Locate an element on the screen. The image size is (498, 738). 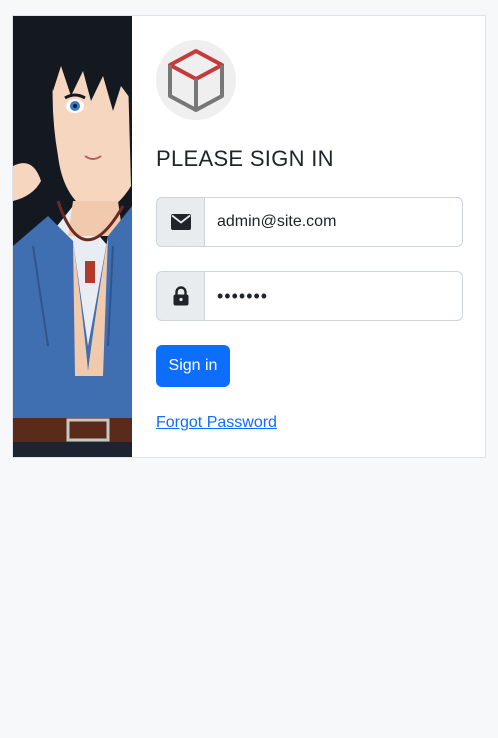
cube-icon is located at coordinates (196, 80).